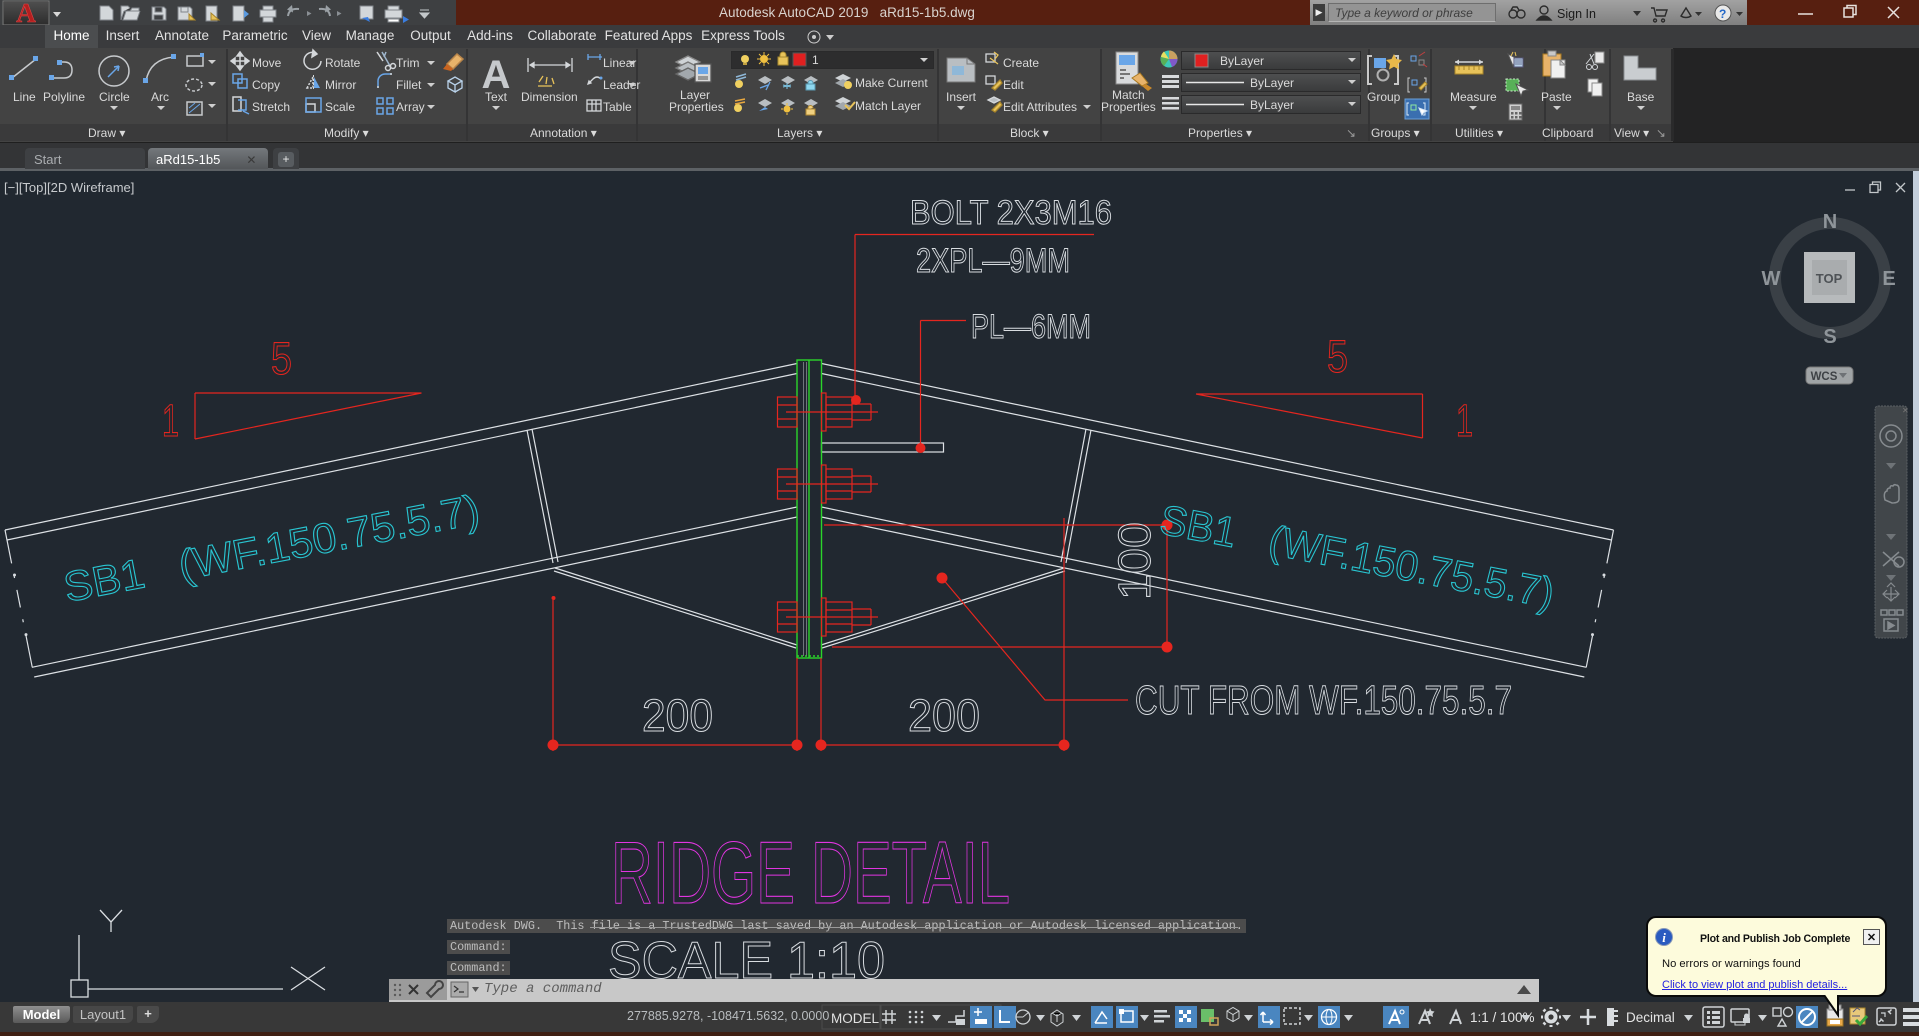 The height and width of the screenshot is (1036, 1919). Describe the element at coordinates (1771, 279) in the screenshot. I see `svg-text: W` at that location.